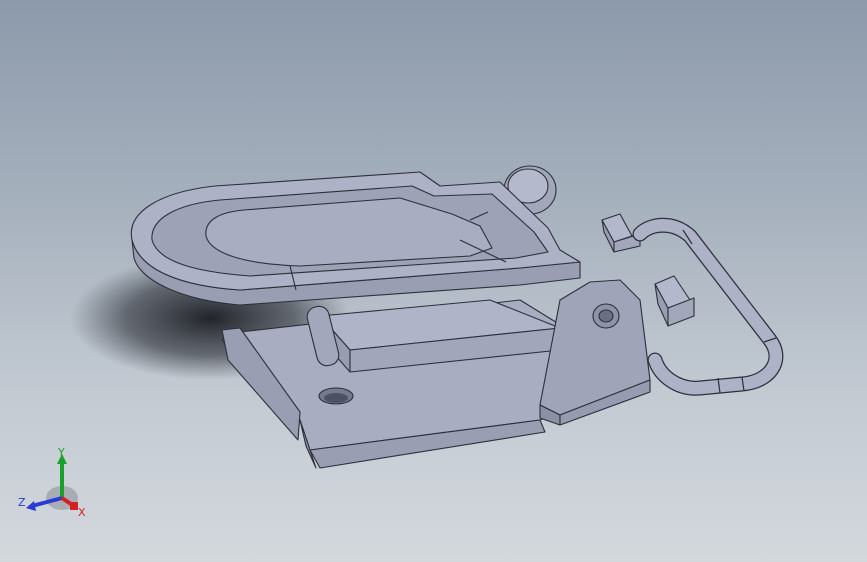 The image size is (867, 562). What do you see at coordinates (61, 452) in the screenshot?
I see `y-axis-label: Y` at bounding box center [61, 452].